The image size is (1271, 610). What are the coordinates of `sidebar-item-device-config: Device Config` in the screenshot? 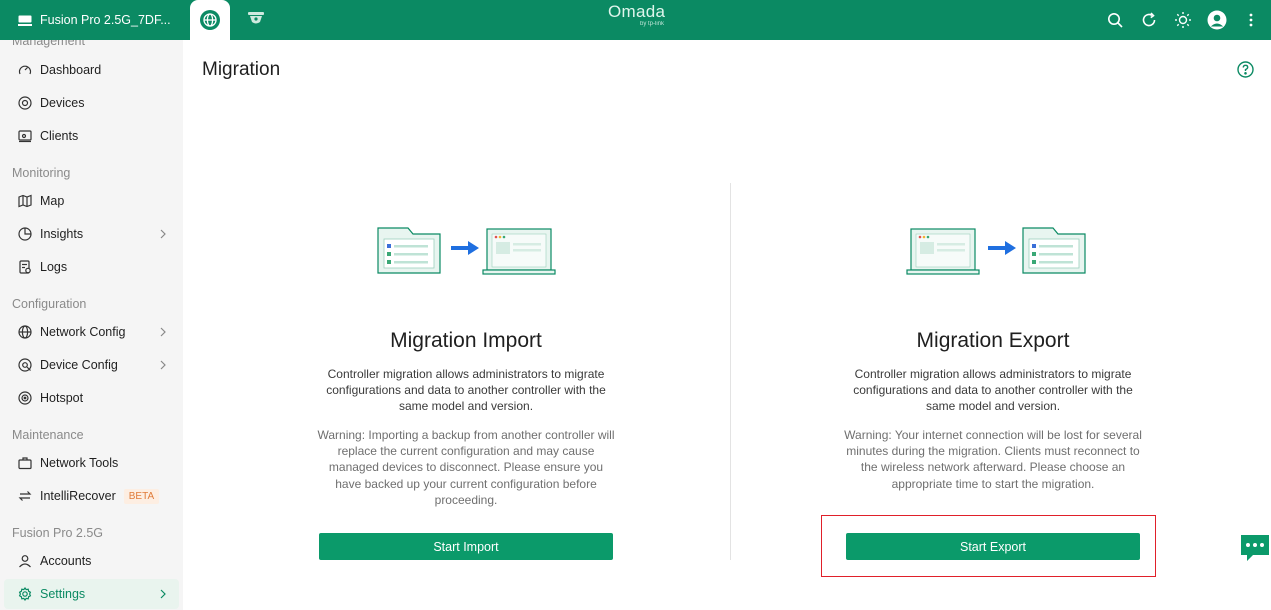 It's located at (91, 365).